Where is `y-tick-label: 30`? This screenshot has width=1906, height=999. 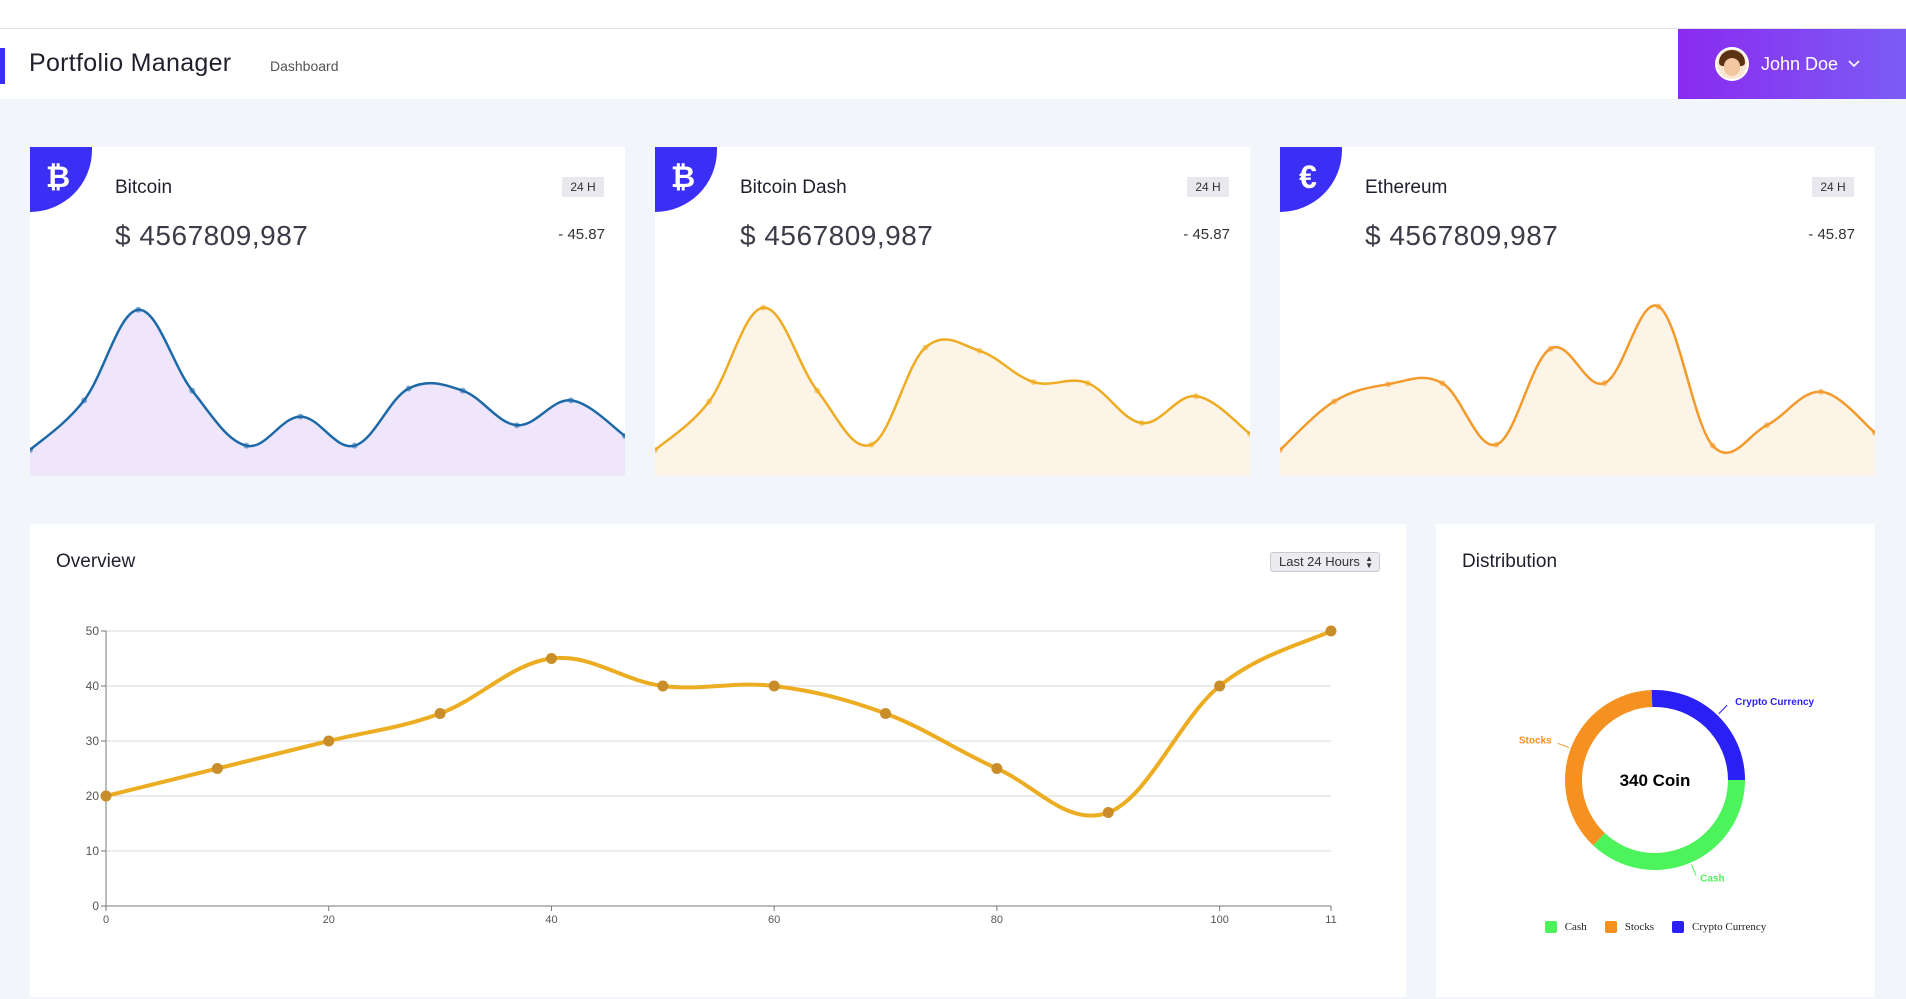
y-tick-label: 30 is located at coordinates (93, 741).